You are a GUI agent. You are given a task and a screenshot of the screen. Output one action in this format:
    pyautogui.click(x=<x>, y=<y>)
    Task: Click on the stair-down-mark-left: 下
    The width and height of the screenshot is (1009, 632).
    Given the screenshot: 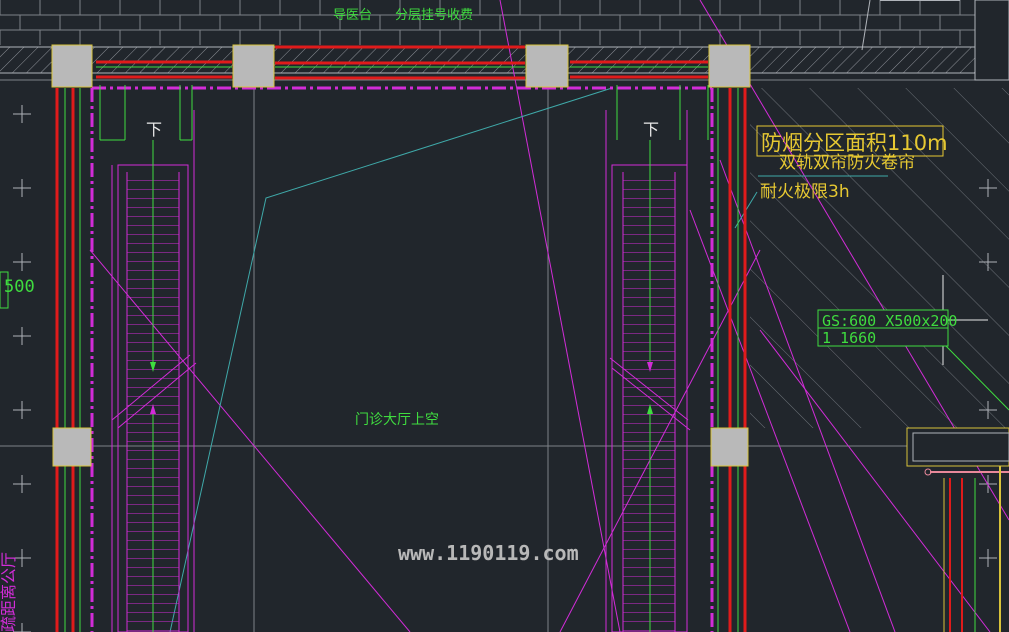 What is the action you would take?
    pyautogui.click(x=154, y=129)
    